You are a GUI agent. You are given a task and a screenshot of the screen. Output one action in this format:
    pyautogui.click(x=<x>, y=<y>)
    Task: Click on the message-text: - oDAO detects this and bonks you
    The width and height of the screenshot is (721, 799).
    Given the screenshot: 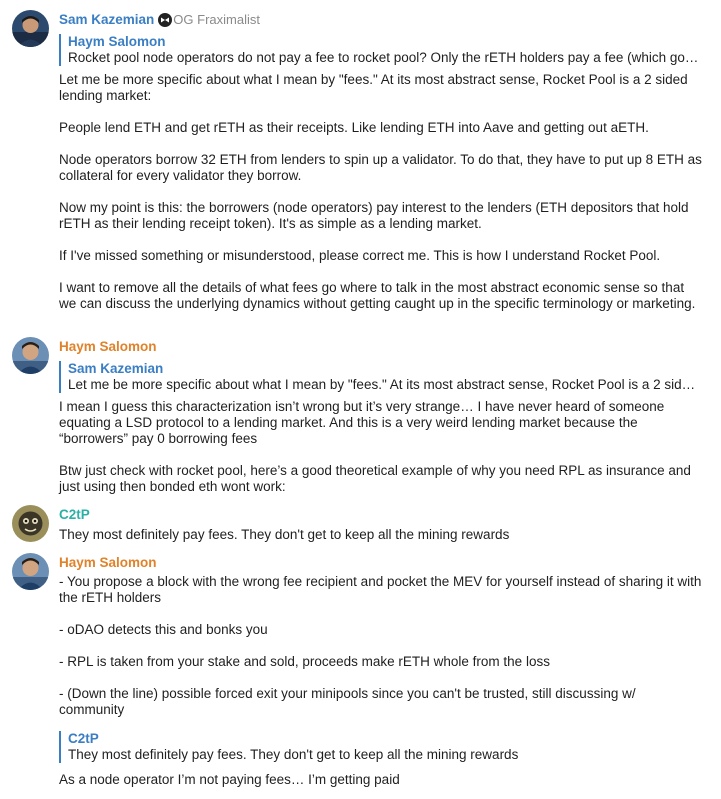 What is the action you would take?
    pyautogui.click(x=163, y=629)
    